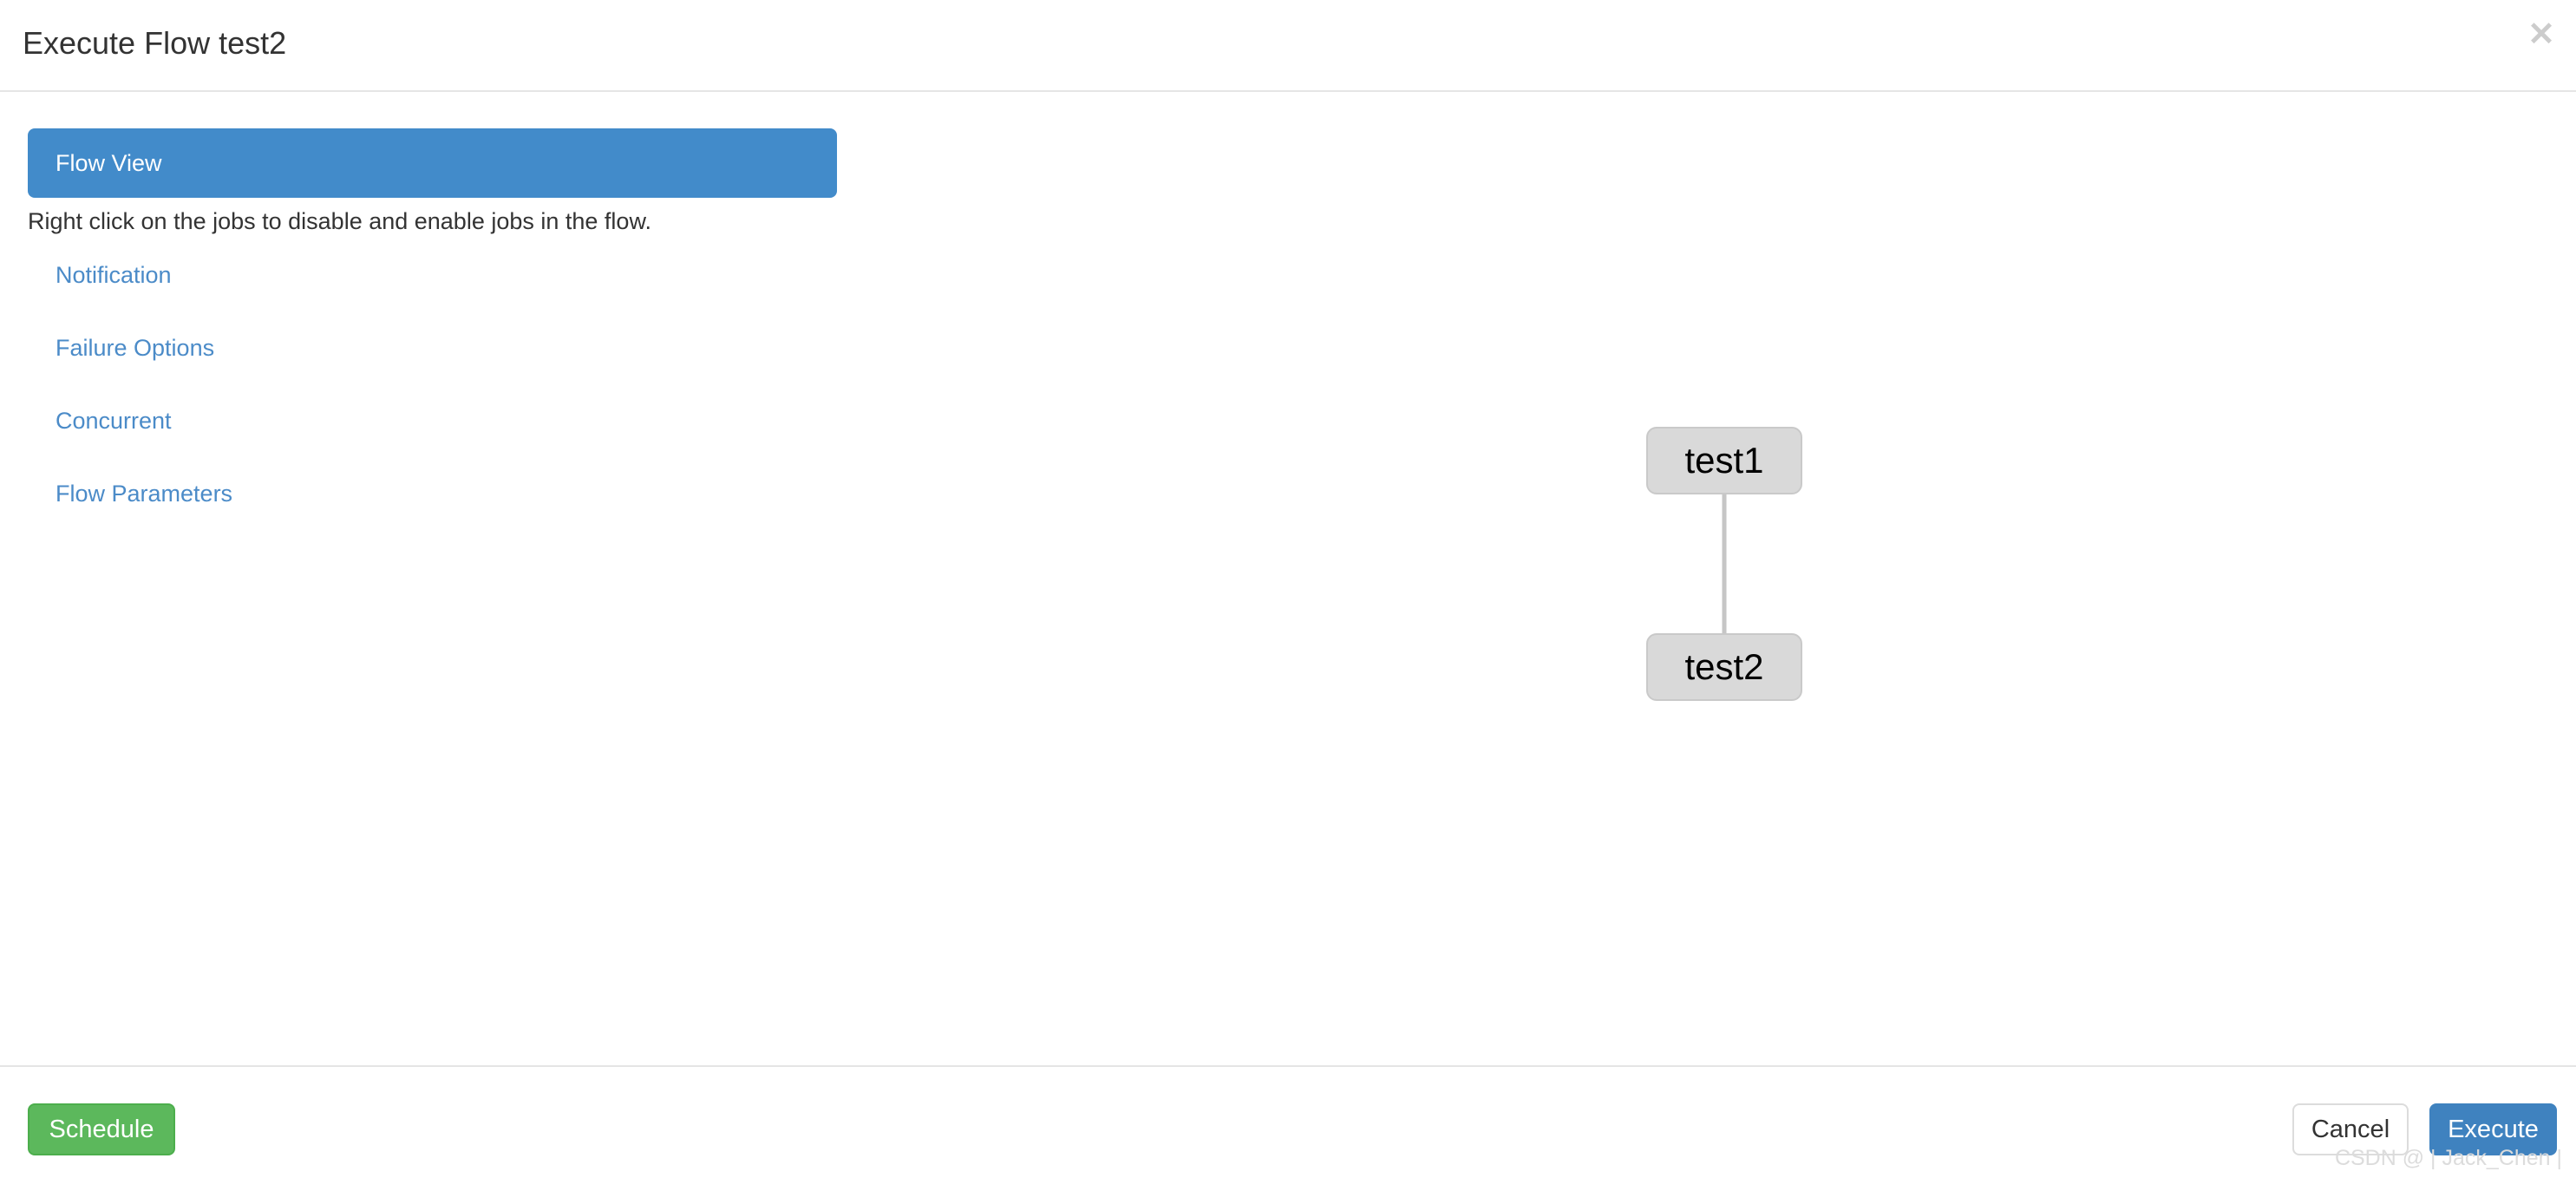  What do you see at coordinates (2448, 1158) in the screenshot?
I see `watermark: CSDN @ | Jack_Chen |` at bounding box center [2448, 1158].